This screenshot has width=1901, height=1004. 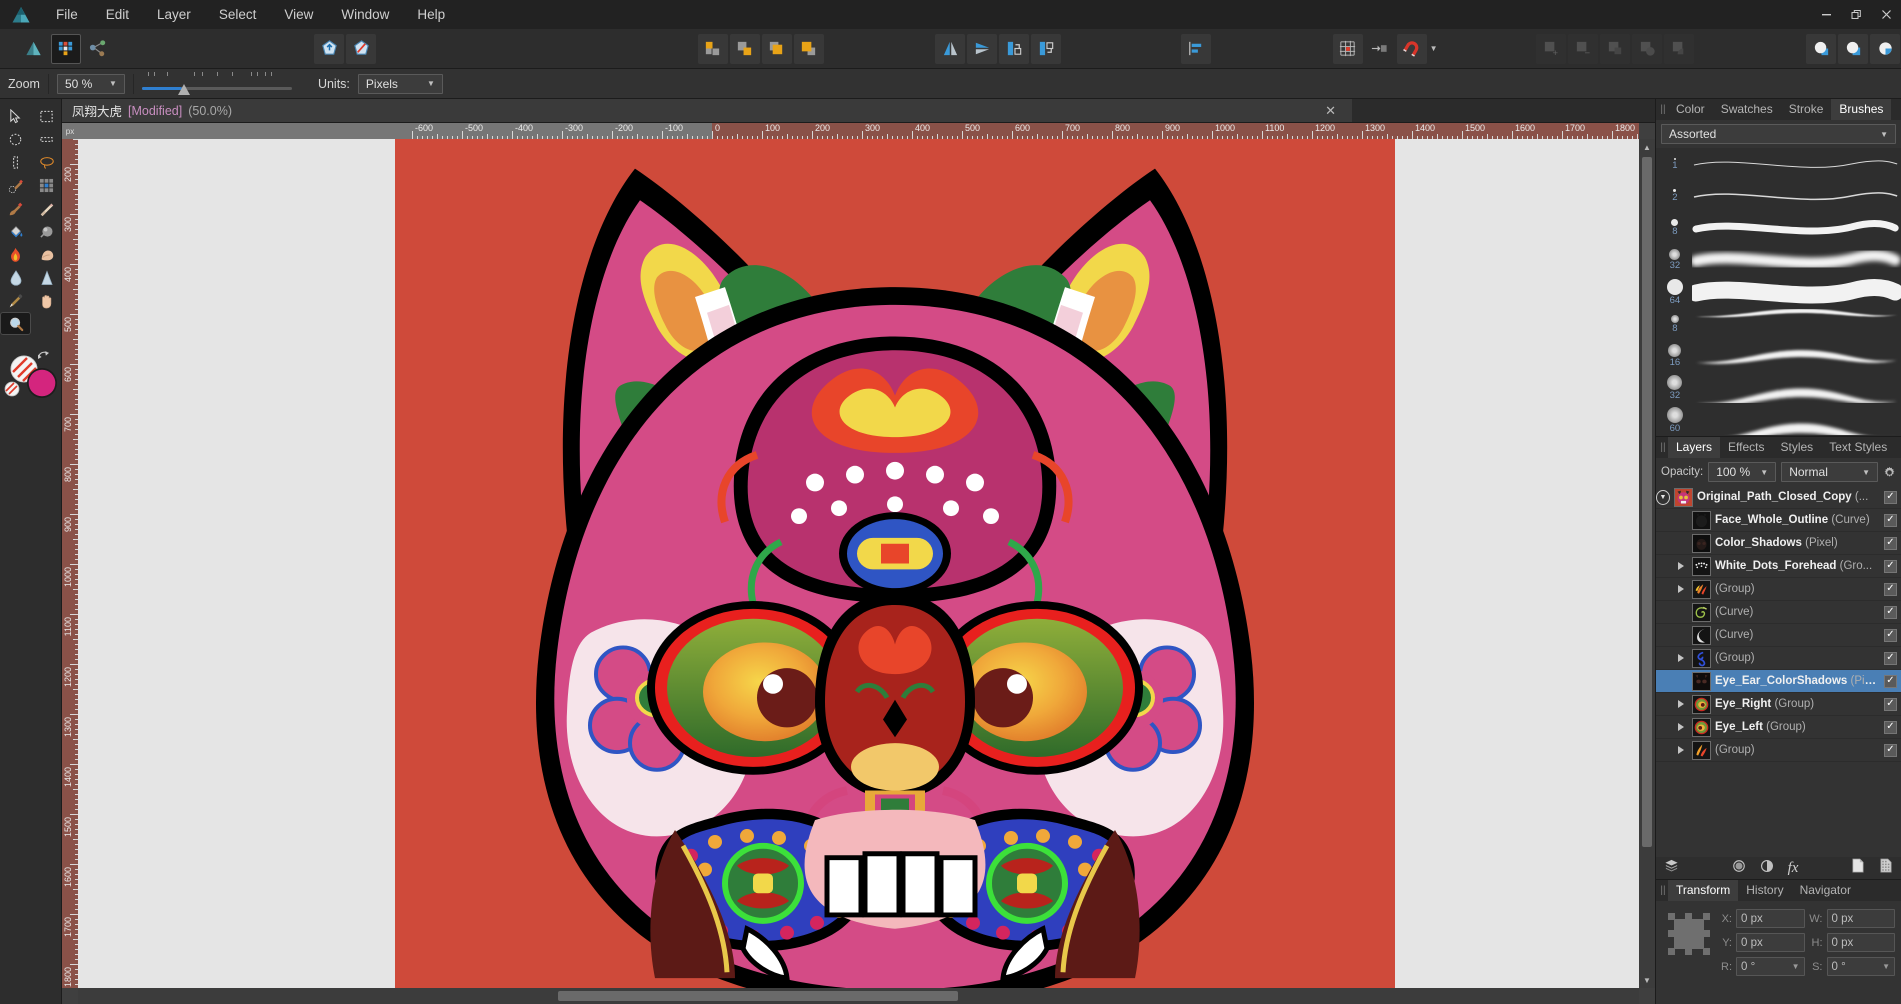 What do you see at coordinates (1014, 48) in the screenshot?
I see `rotate-ccw-icon` at bounding box center [1014, 48].